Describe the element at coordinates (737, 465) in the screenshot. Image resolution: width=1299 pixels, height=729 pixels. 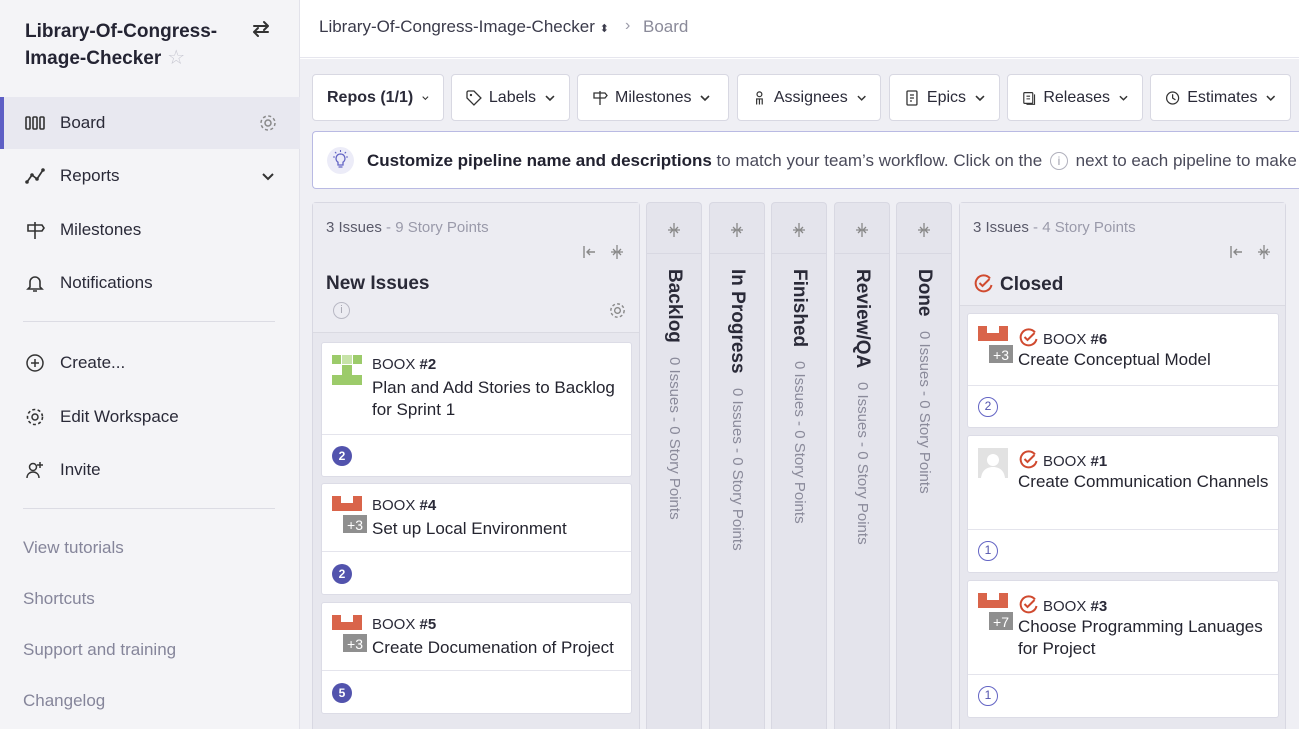
I see `pipeline-in-progress: In Progress 0 Issues - 0 Story Points` at that location.